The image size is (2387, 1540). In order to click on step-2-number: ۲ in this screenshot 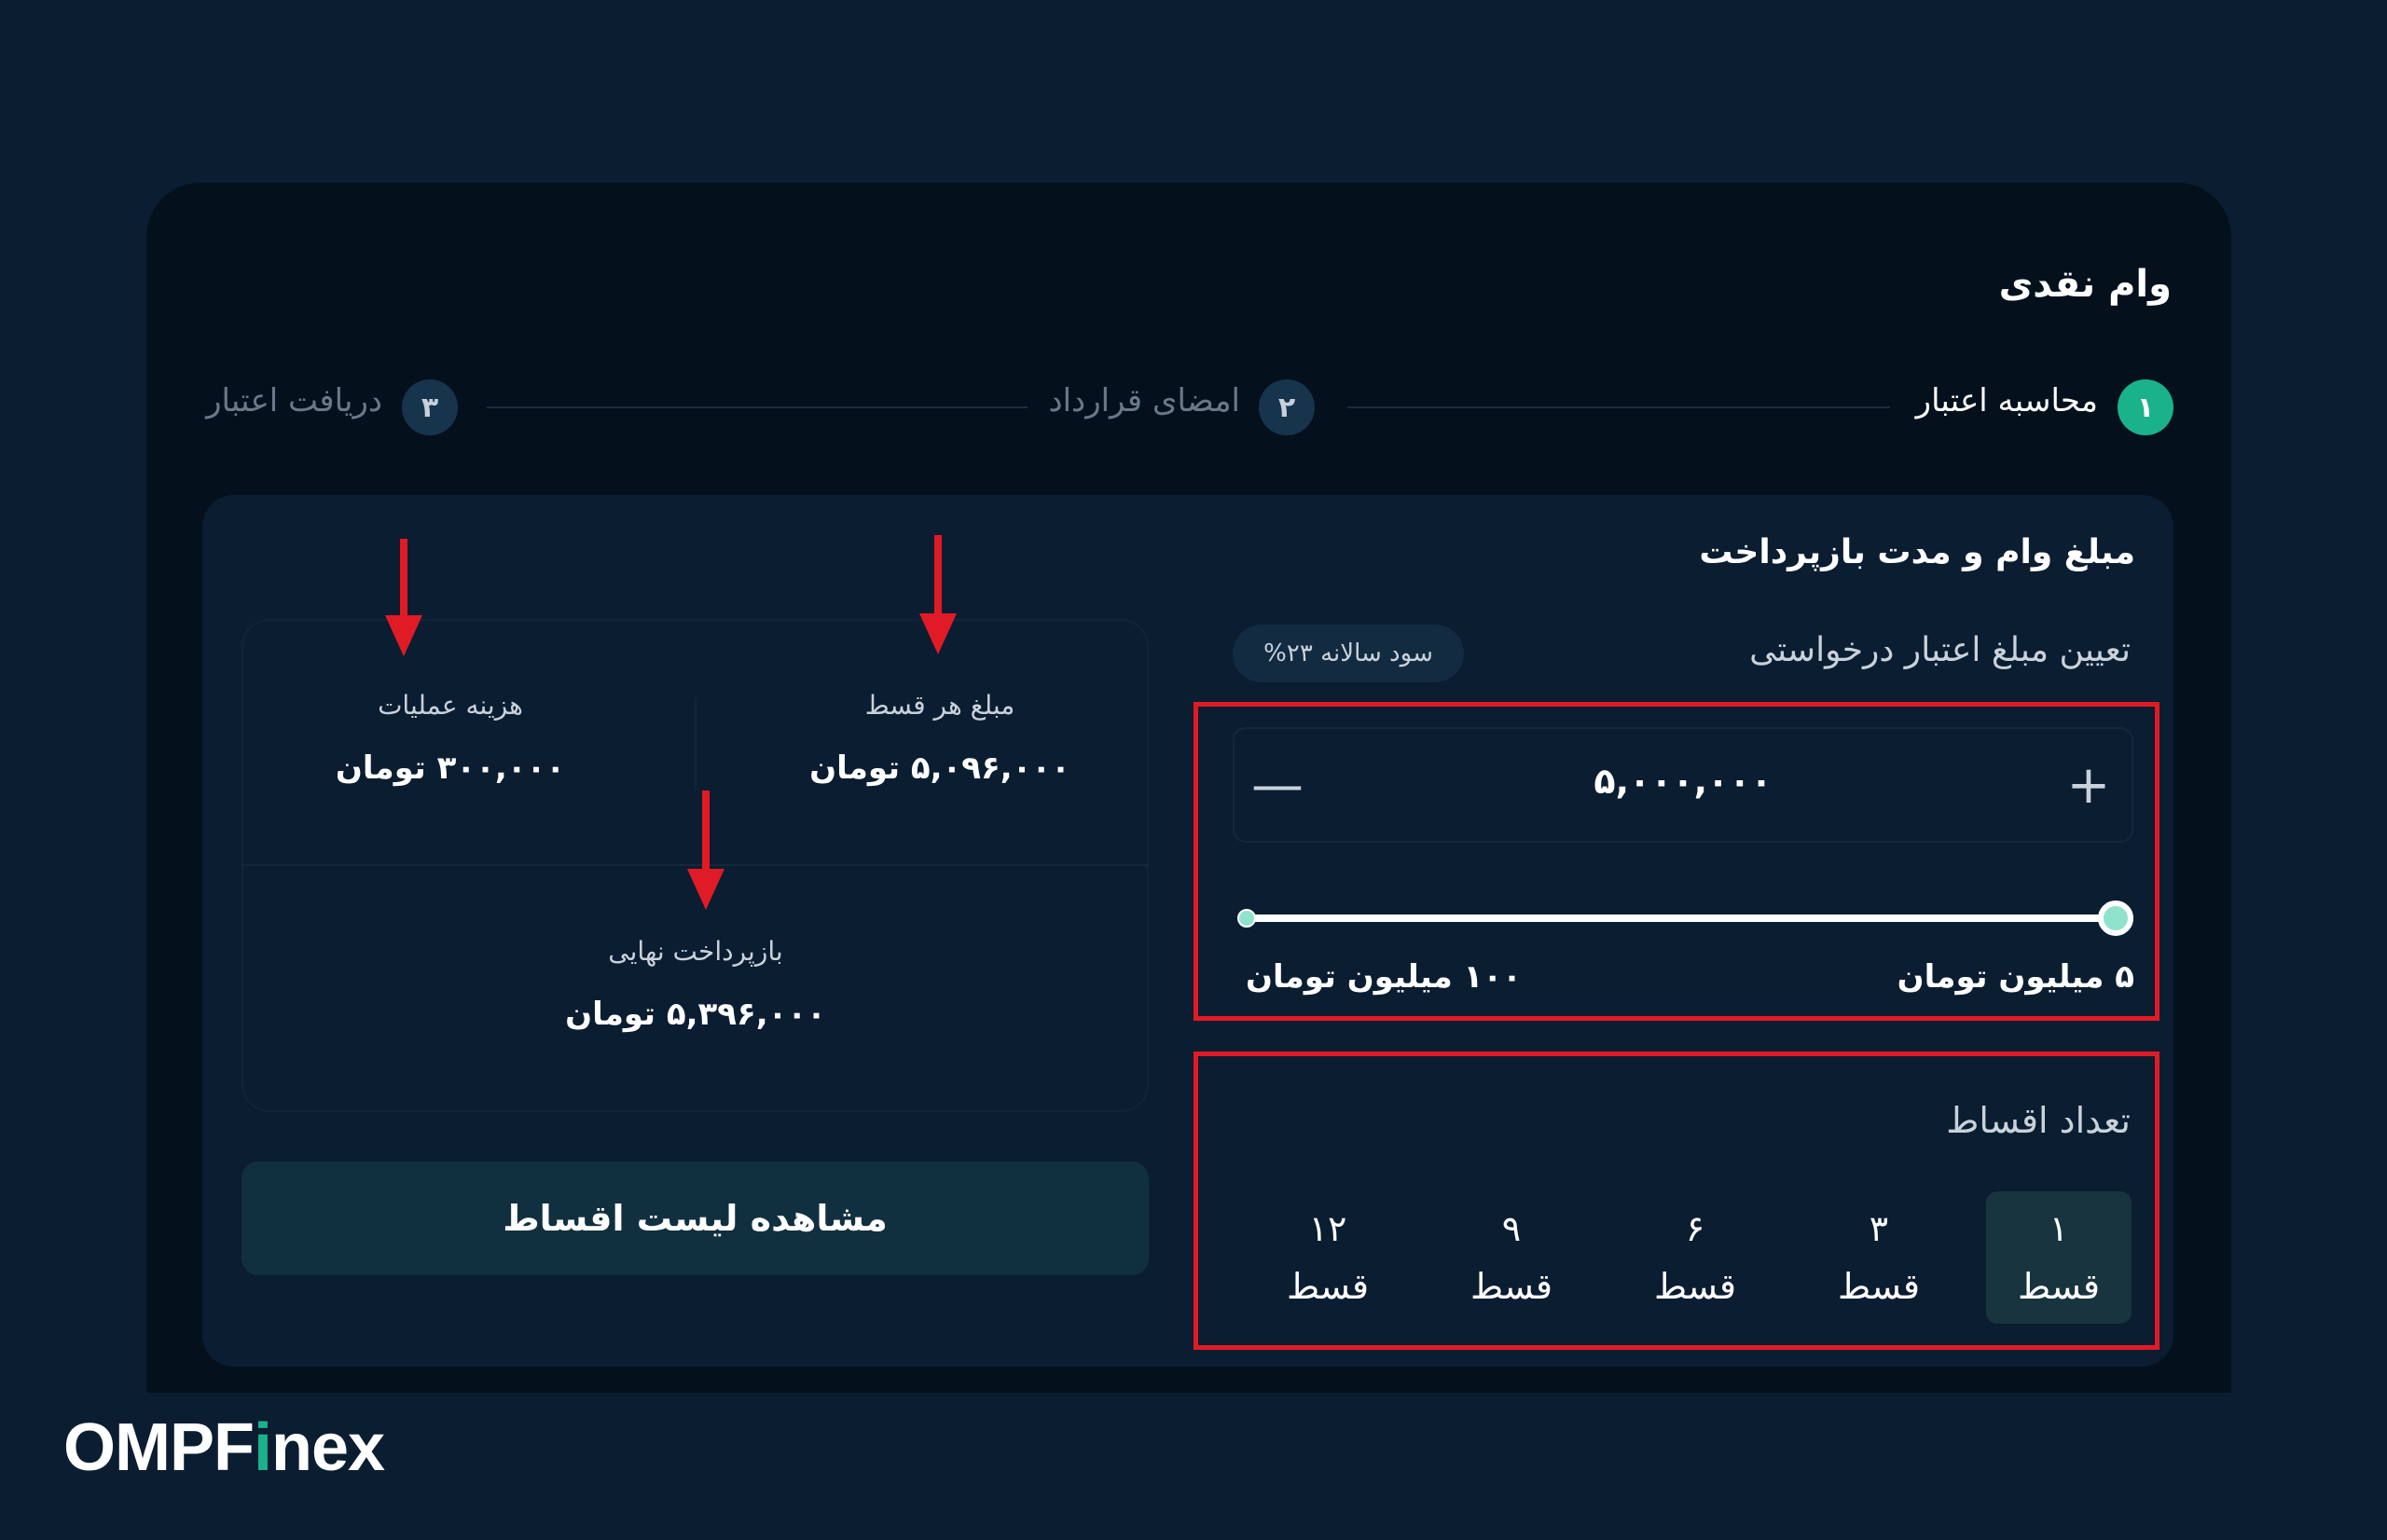, I will do `click(1287, 407)`.